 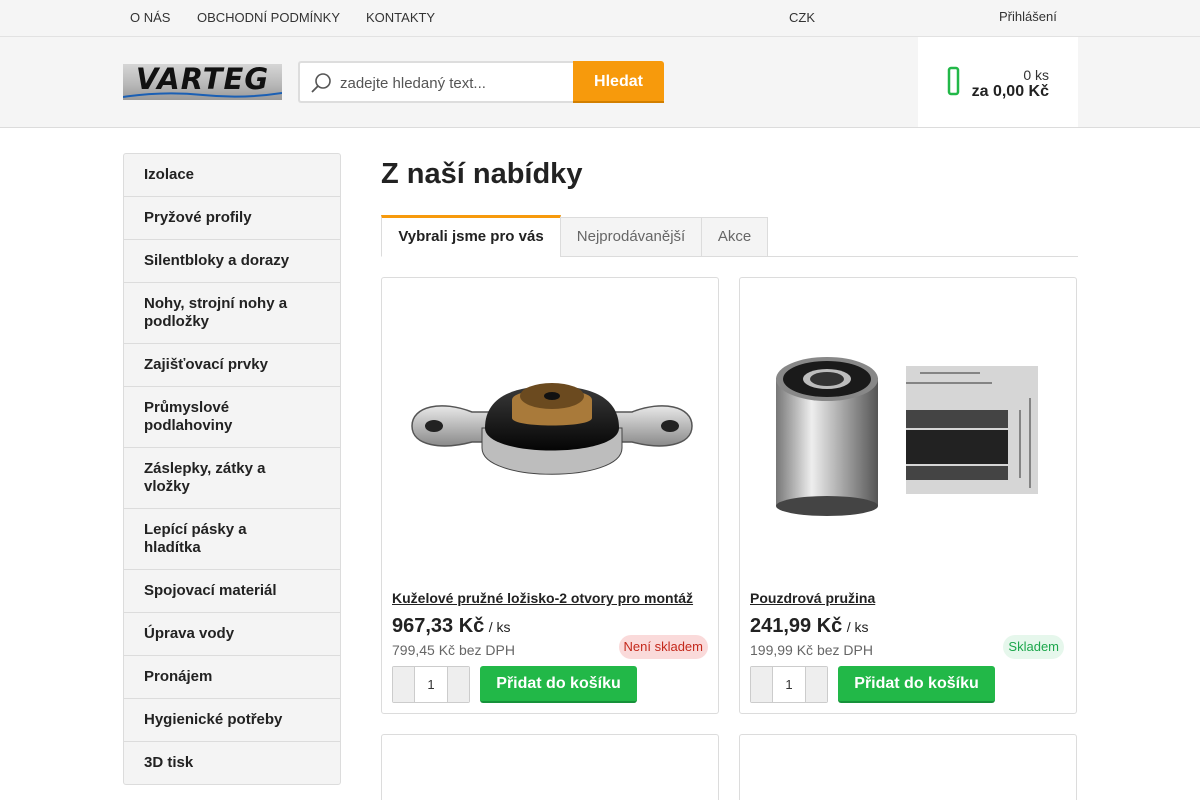 I want to click on price-value: 241,99 Kč, so click(x=796, y=626).